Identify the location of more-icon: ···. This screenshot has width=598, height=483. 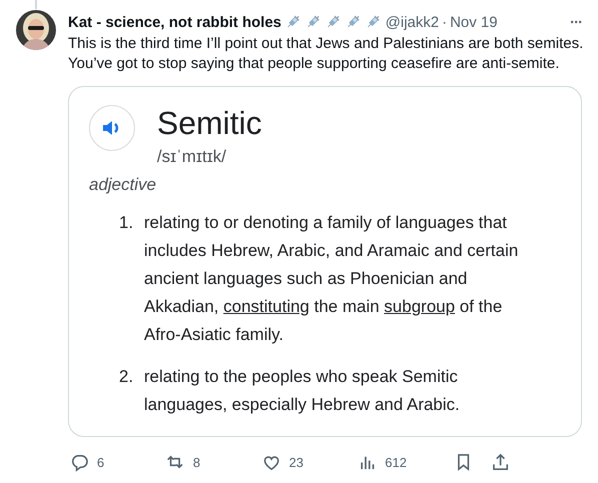
(576, 22).